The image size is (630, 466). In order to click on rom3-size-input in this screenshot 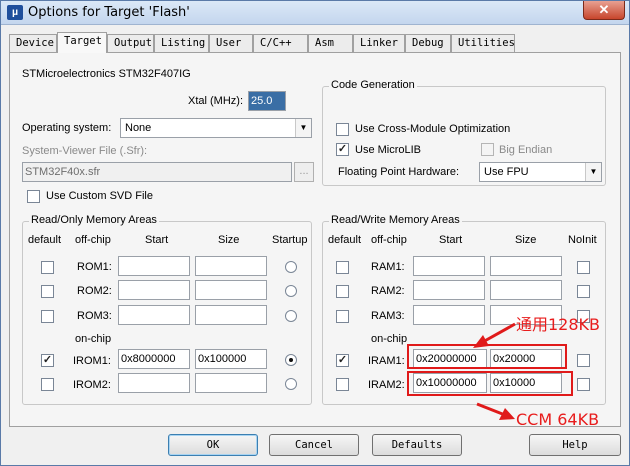, I will do `click(231, 315)`.